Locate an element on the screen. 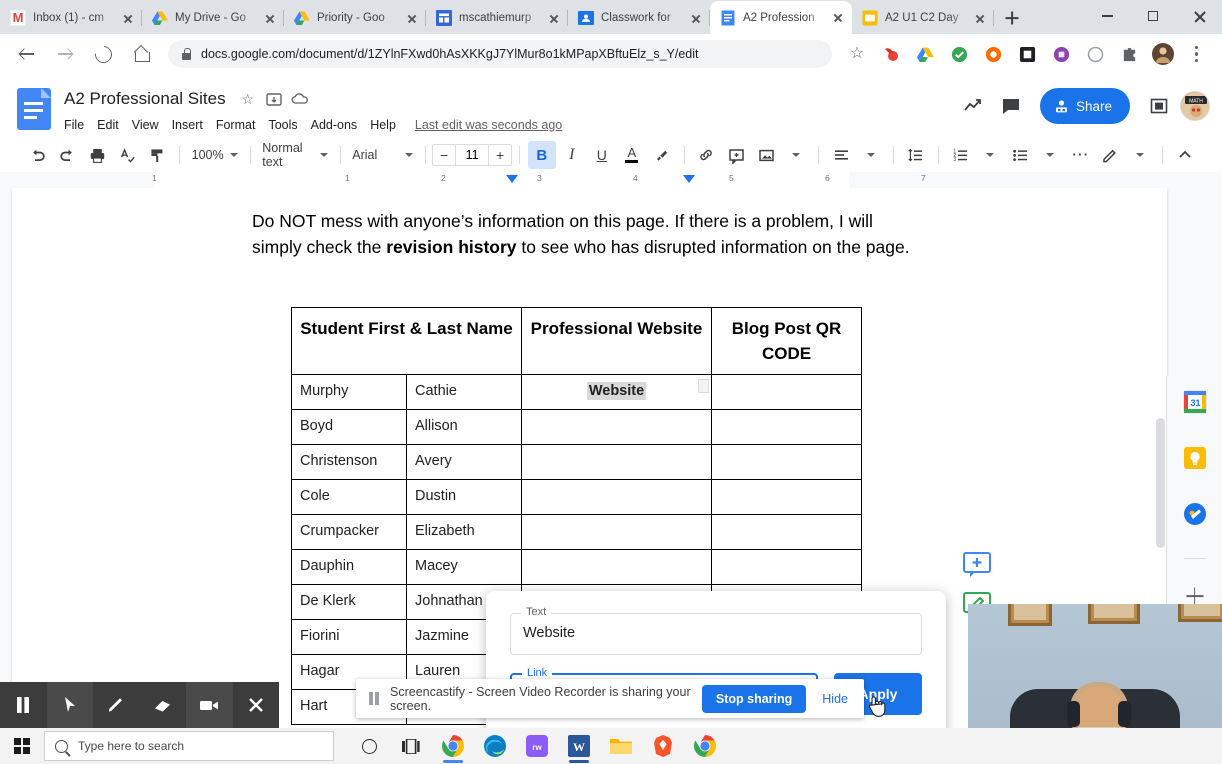 The width and height of the screenshot is (1222, 764). window-minimize-button is located at coordinates (1107, 16).